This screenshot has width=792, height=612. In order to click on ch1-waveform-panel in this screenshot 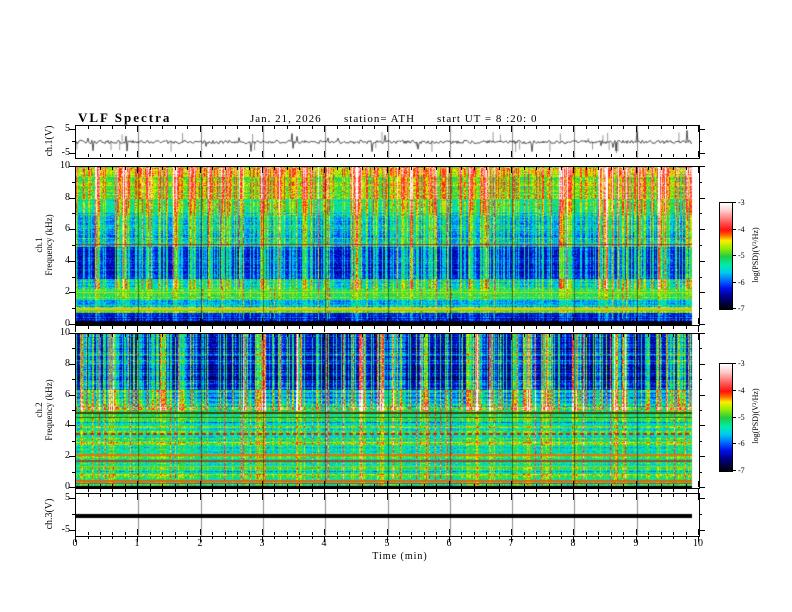, I will do `click(387, 142)`.